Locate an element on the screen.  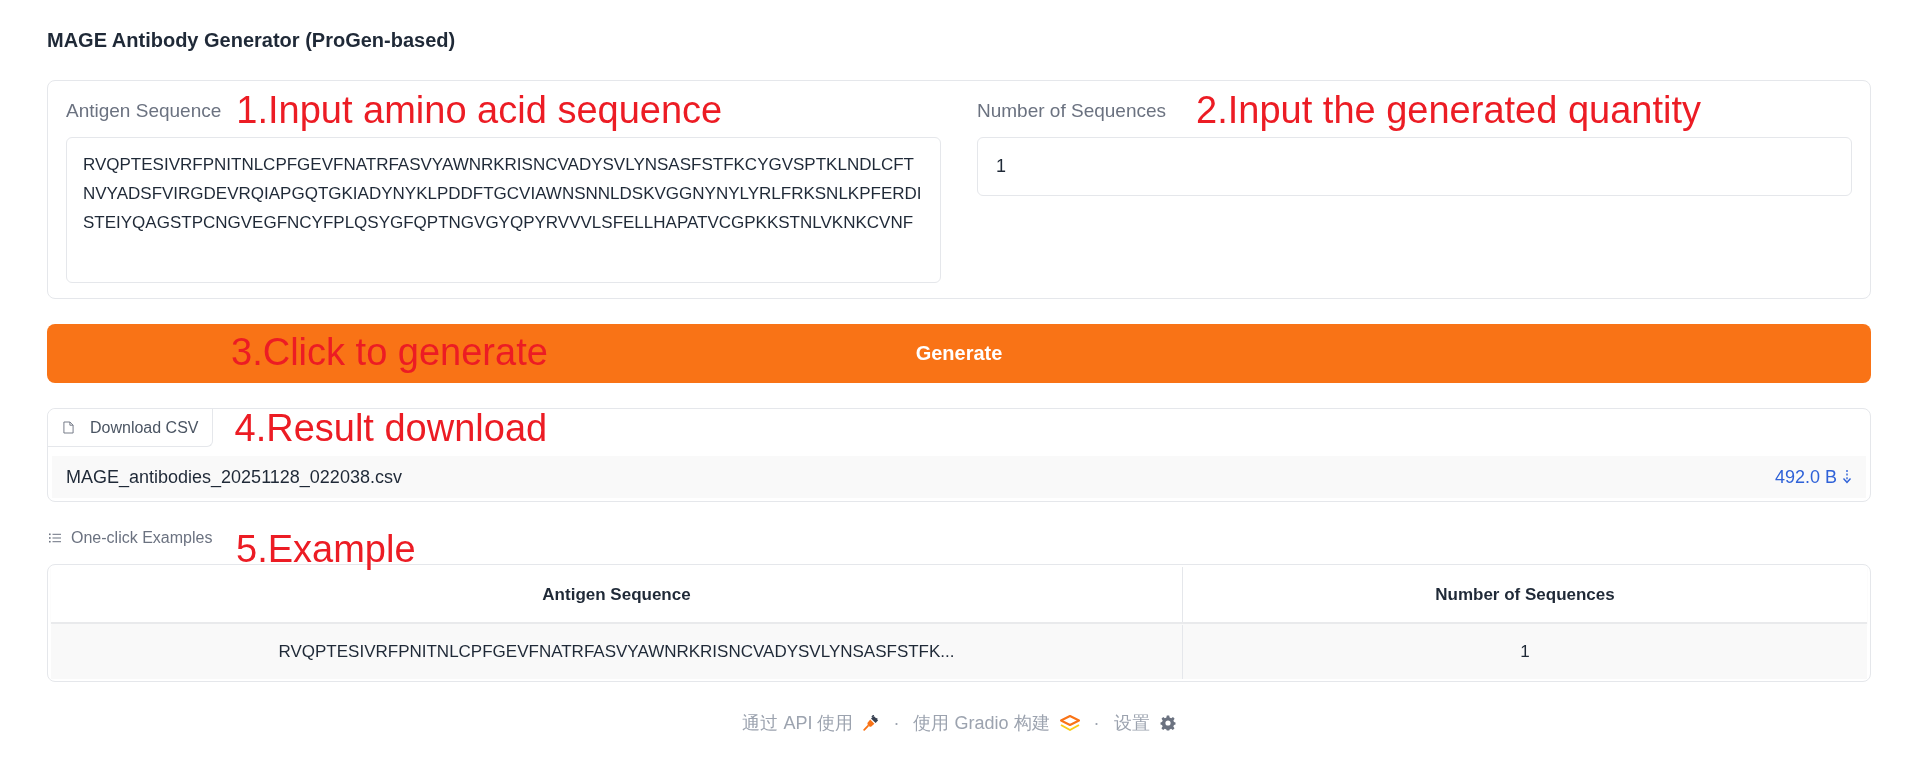
example-row: RVQPTESIVRFPNITNLCPFGEVFNATRFASVYAWNRKRISNCVADYSVLYNSASFSTFK... 1 is located at coordinates (959, 652).